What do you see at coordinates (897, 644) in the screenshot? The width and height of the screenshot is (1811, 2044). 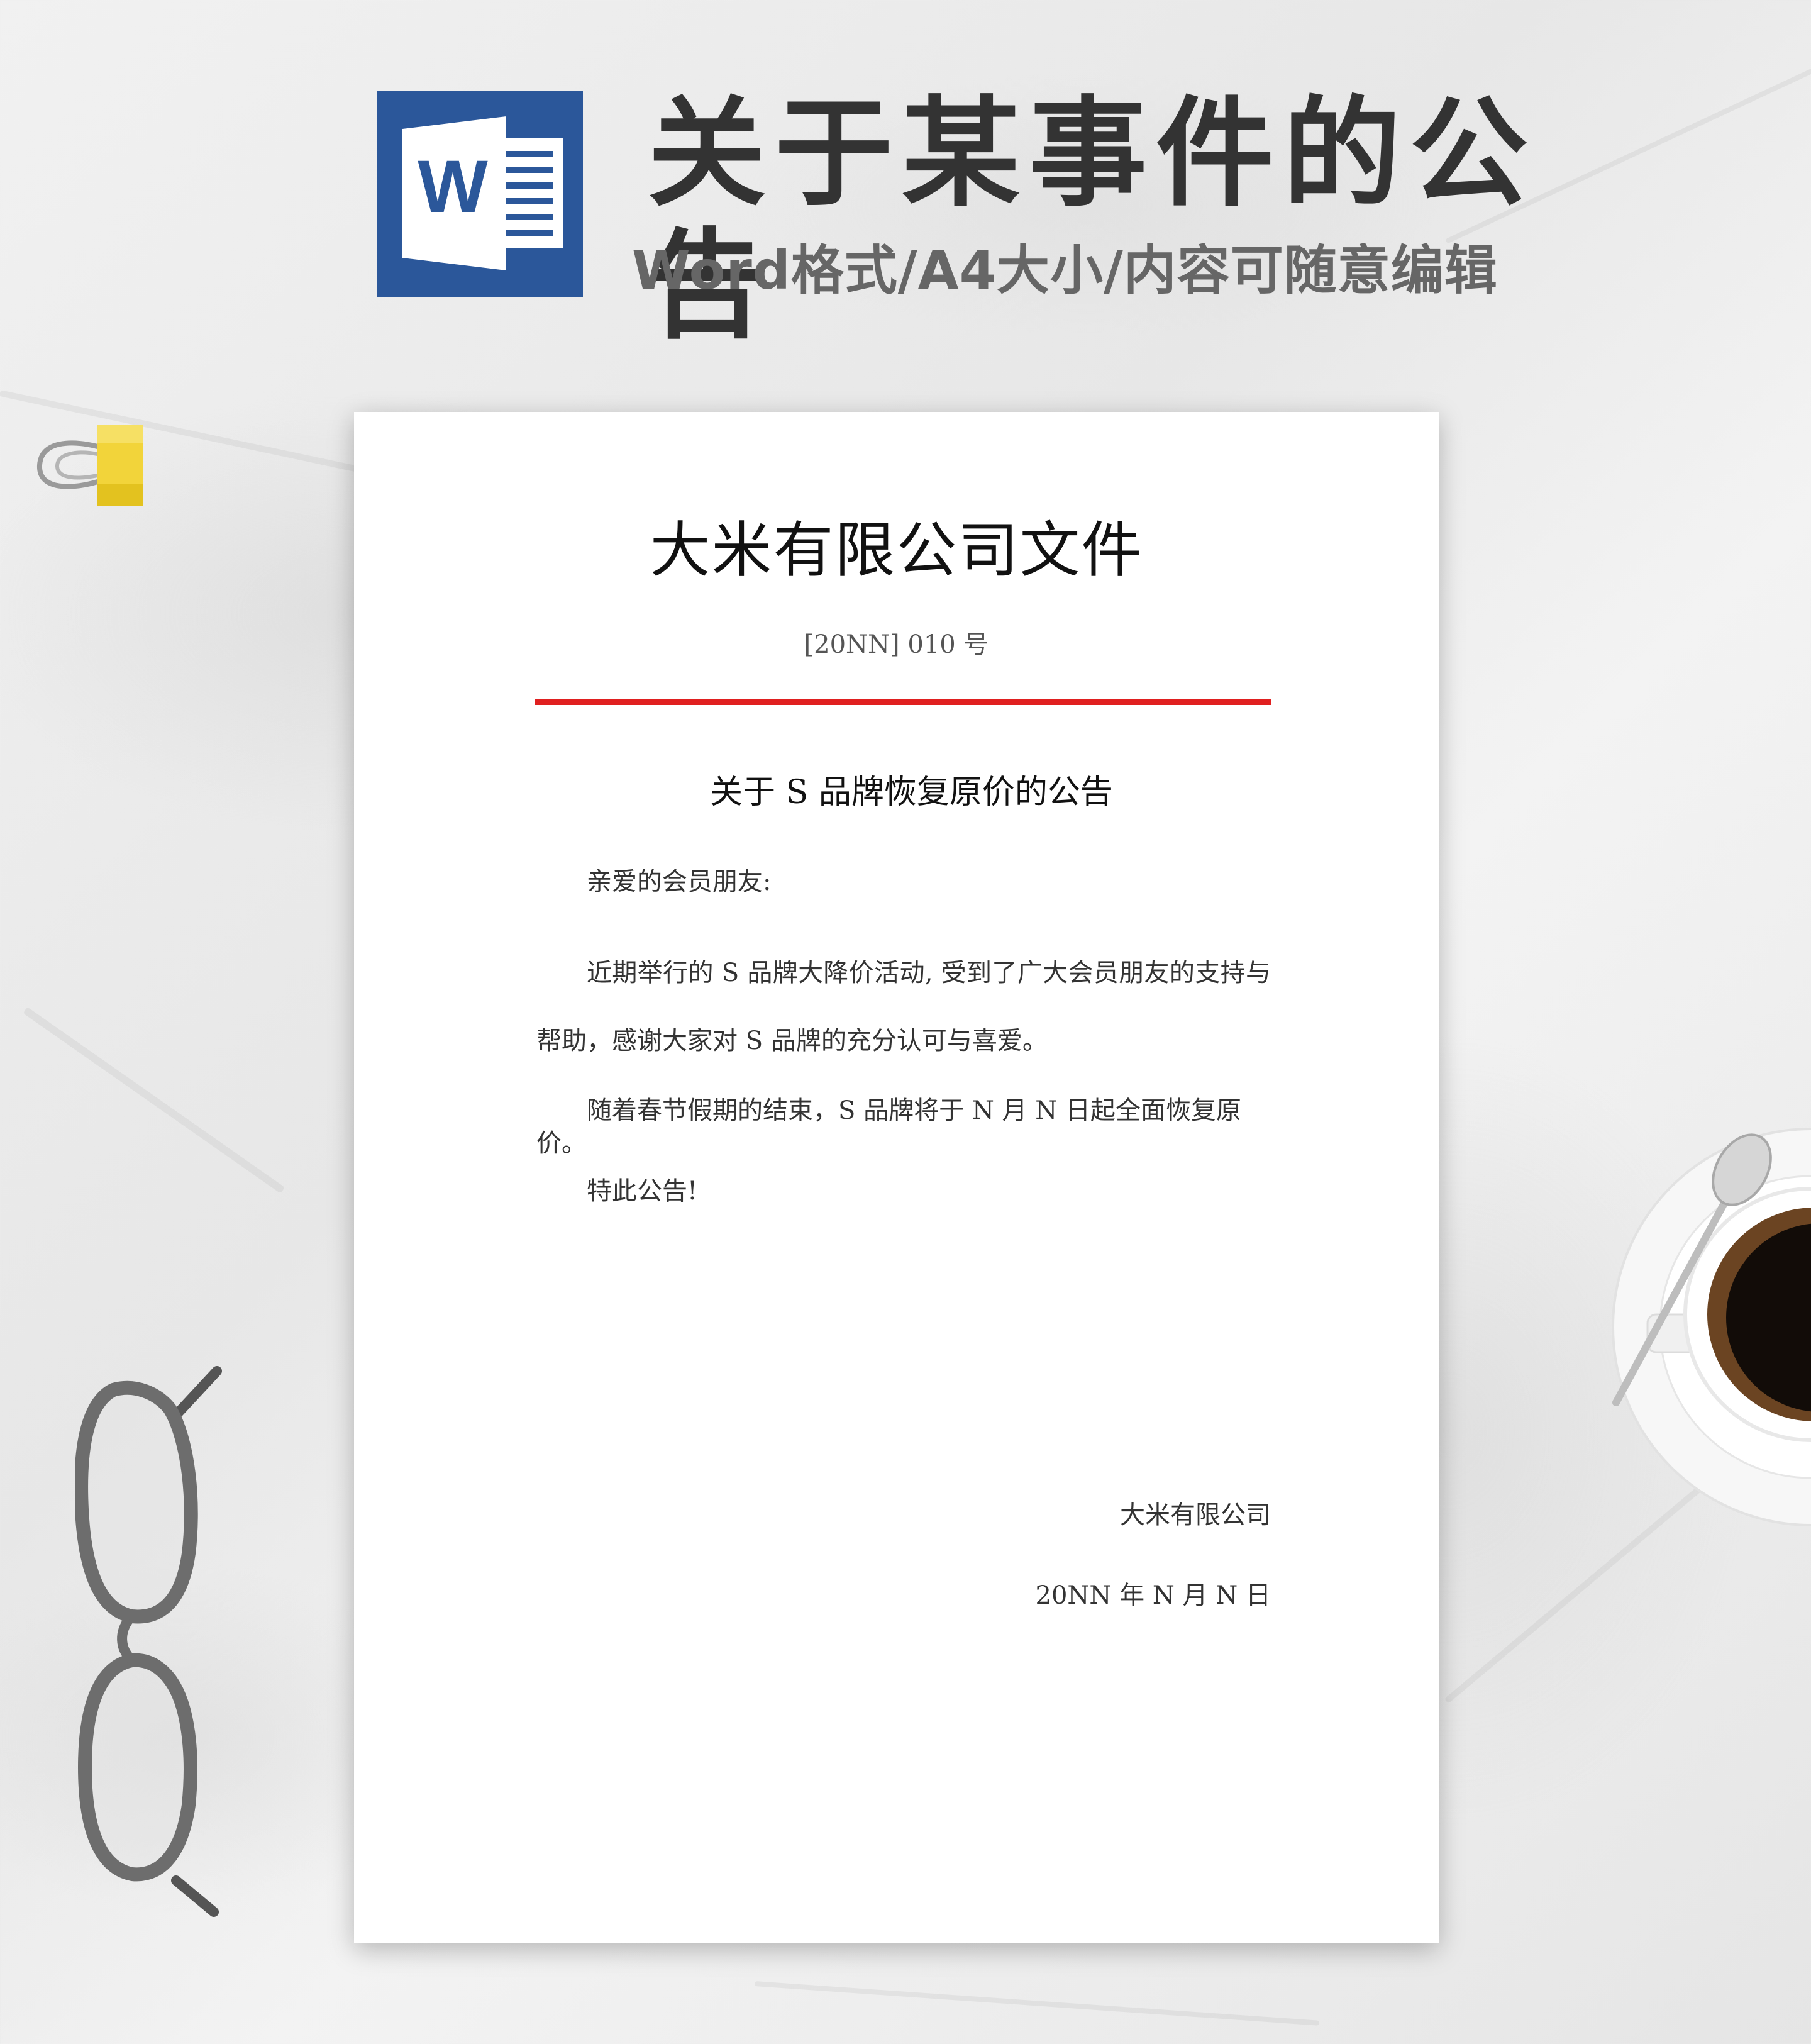 I see `document-number: [20NN] 010 号` at bounding box center [897, 644].